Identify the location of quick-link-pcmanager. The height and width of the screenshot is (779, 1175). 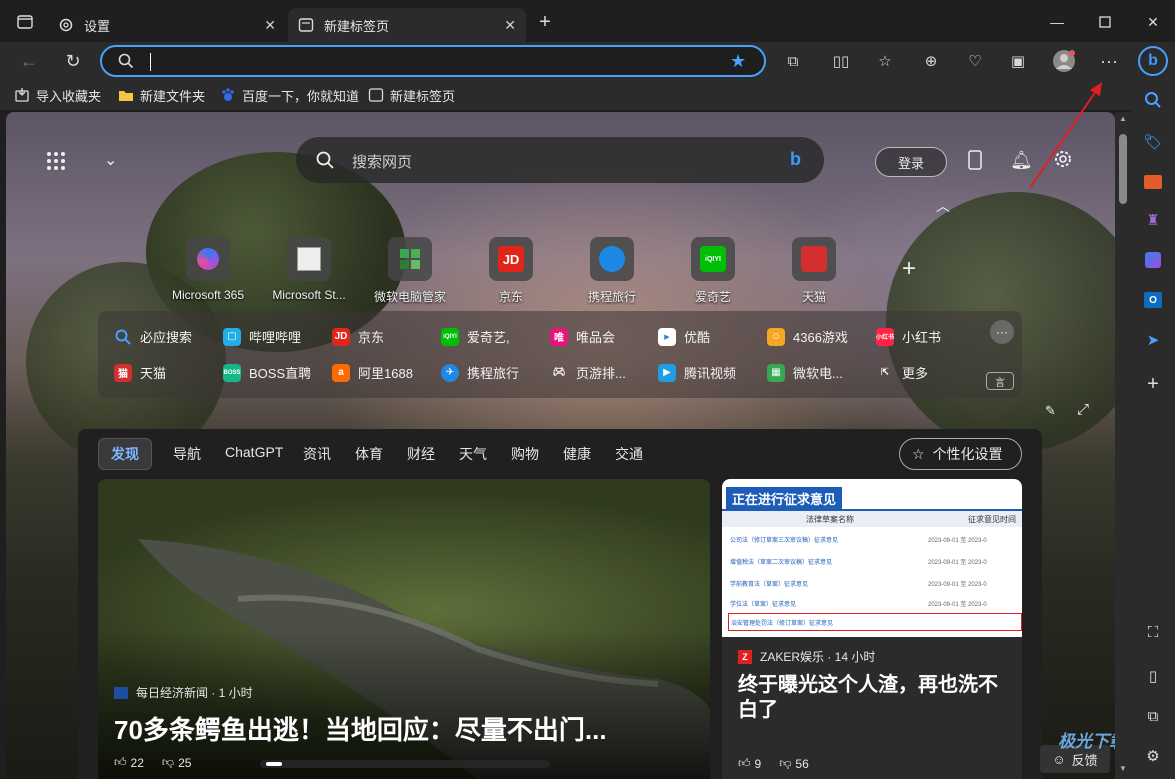
(410, 259).